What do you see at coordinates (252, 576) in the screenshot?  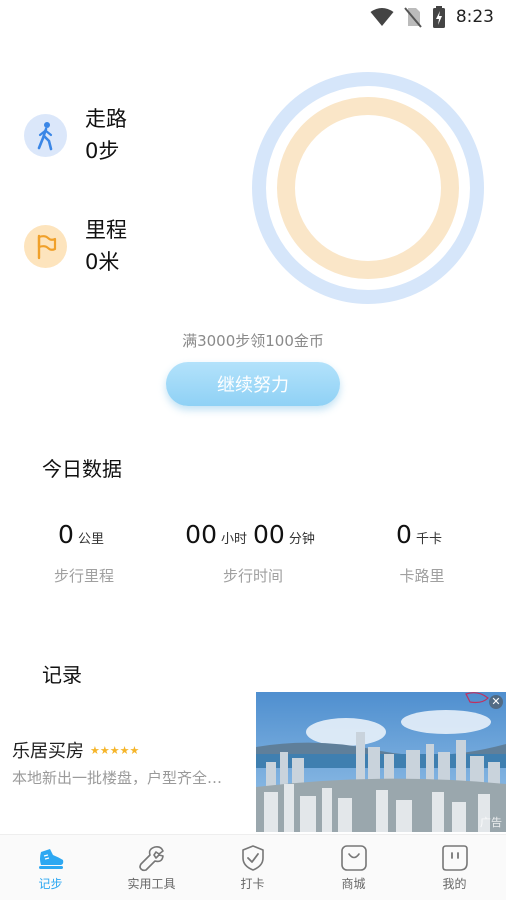 I see `stat-time-label: 步行时间` at bounding box center [252, 576].